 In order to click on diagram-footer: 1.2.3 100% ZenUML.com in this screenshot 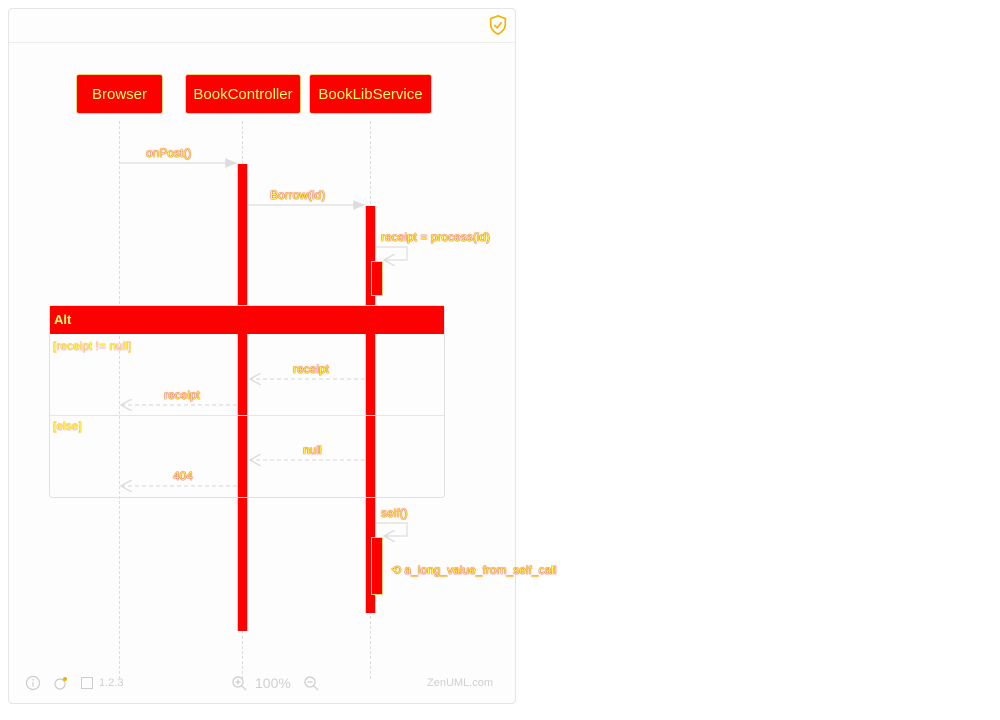, I will do `click(262, 685)`.